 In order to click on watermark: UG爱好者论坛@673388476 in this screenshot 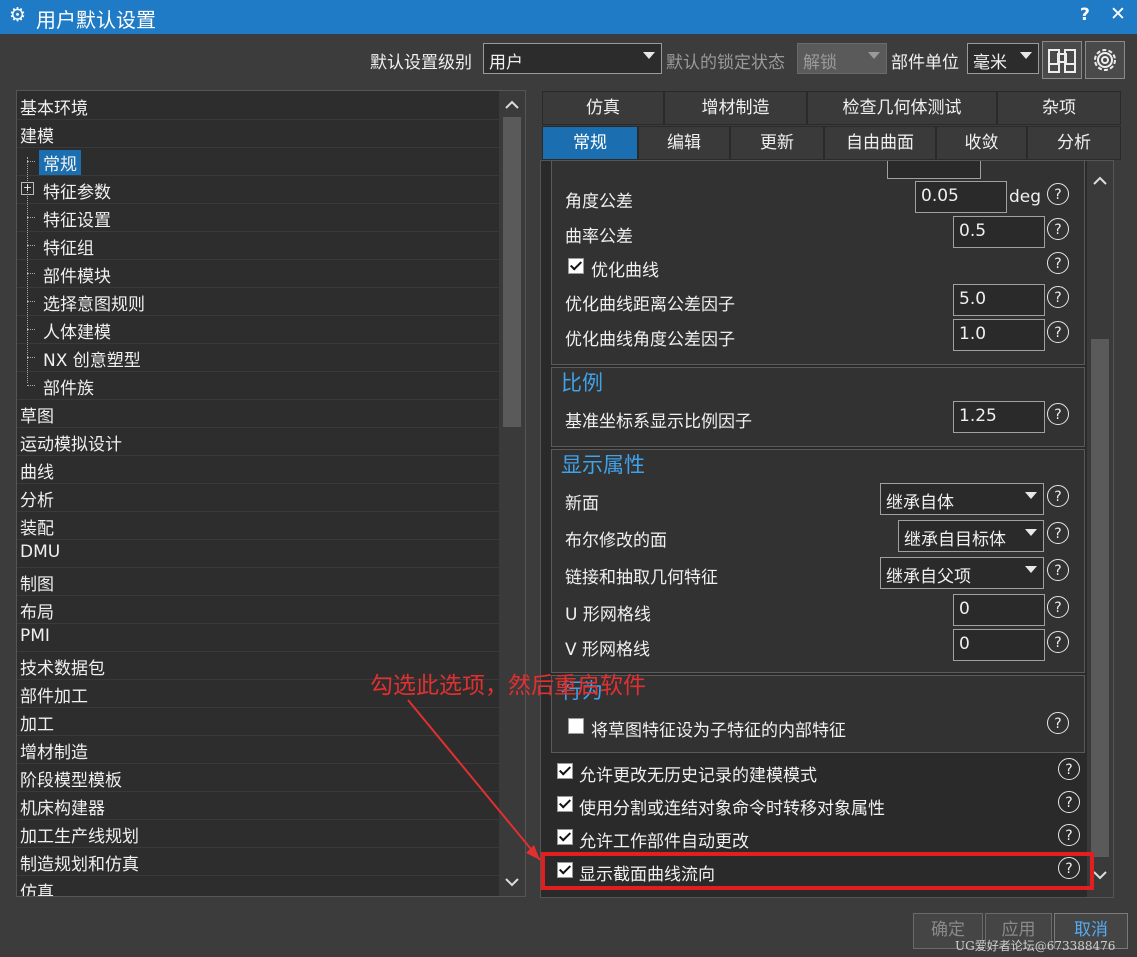, I will do `click(1035, 946)`.